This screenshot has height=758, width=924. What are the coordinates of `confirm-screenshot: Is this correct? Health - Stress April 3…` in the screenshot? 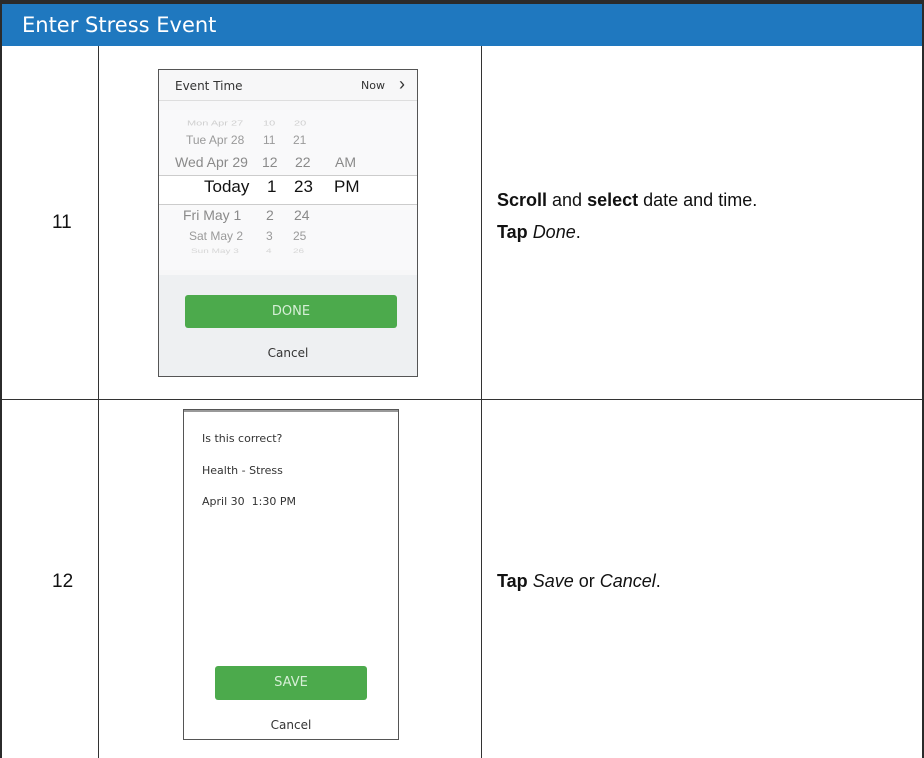 It's located at (291, 574).